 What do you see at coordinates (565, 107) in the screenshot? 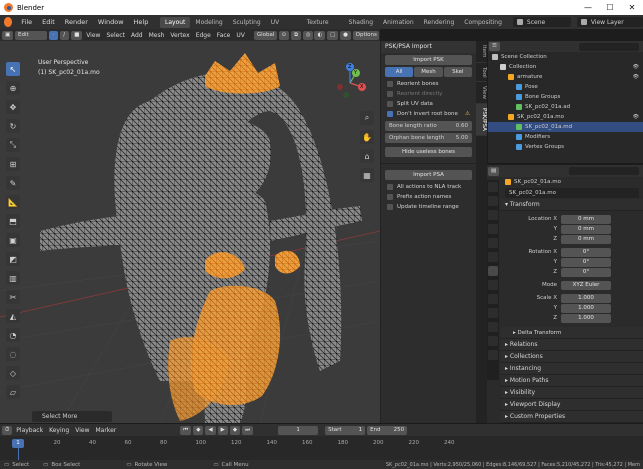
I see `outliner-row: SK_pc02_01a.ad` at bounding box center [565, 107].